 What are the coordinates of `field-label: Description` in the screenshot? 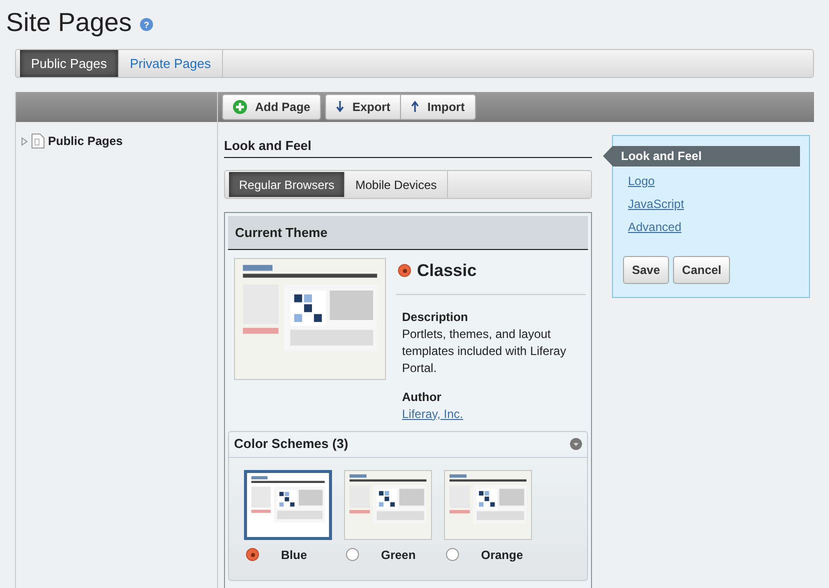 It's located at (436, 317).